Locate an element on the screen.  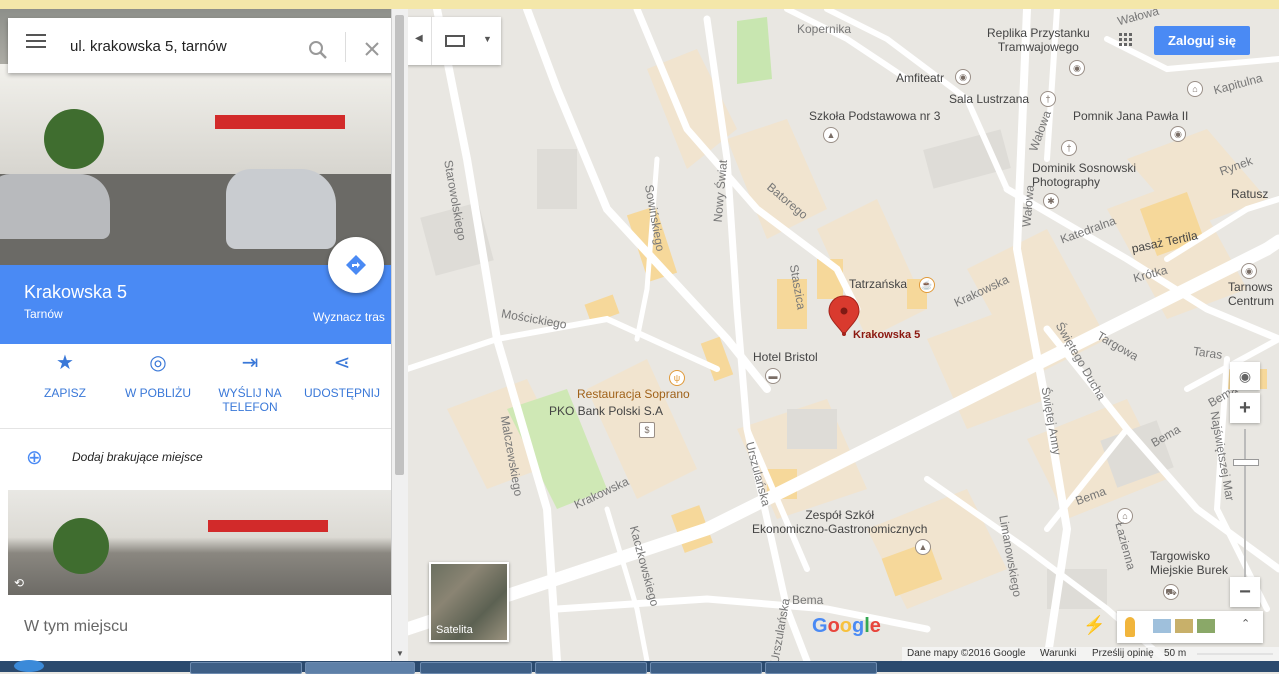
pegman-icon is located at coordinates (1130, 627).